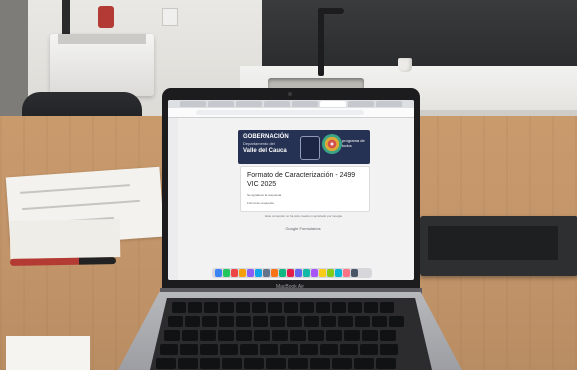 Image resolution: width=577 pixels, height=370 pixels. What do you see at coordinates (405, 65) in the screenshot?
I see `mug` at bounding box center [405, 65].